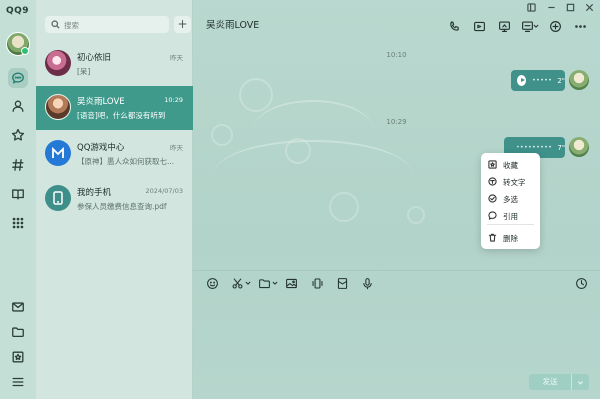  Describe the element at coordinates (114, 64) in the screenshot. I see `conversation-item: 初心依旧 昨天 [呆]` at that location.